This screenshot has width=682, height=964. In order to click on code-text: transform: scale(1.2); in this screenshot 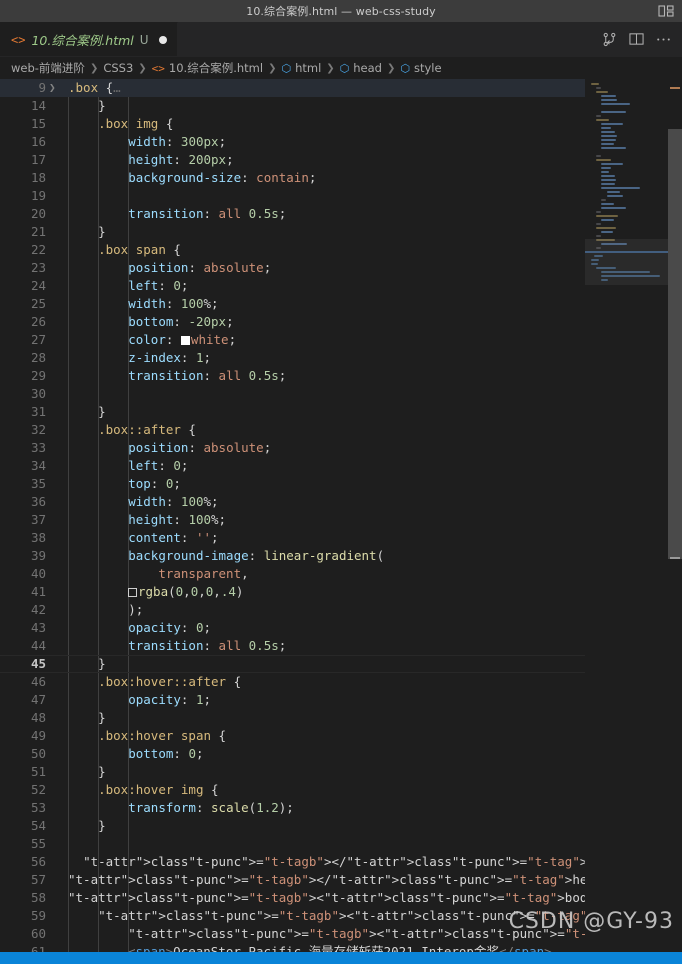, I will do `click(211, 807)`.